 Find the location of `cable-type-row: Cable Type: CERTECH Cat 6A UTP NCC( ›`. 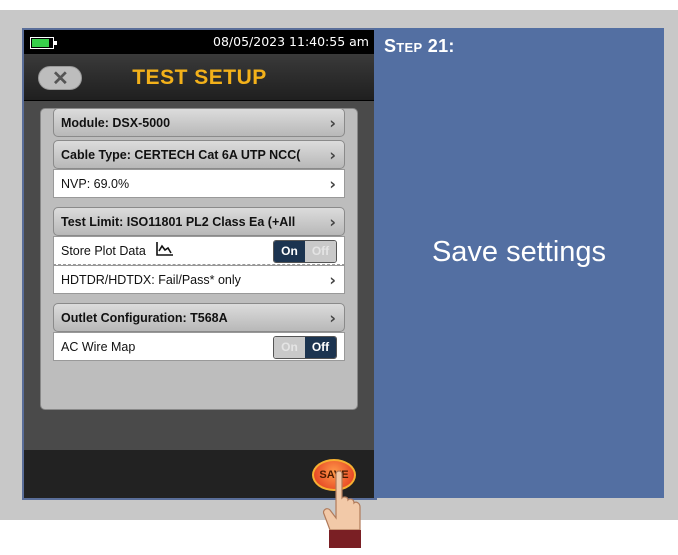

cable-type-row: Cable Type: CERTECH Cat 6A UTP NCC( › is located at coordinates (199, 154).